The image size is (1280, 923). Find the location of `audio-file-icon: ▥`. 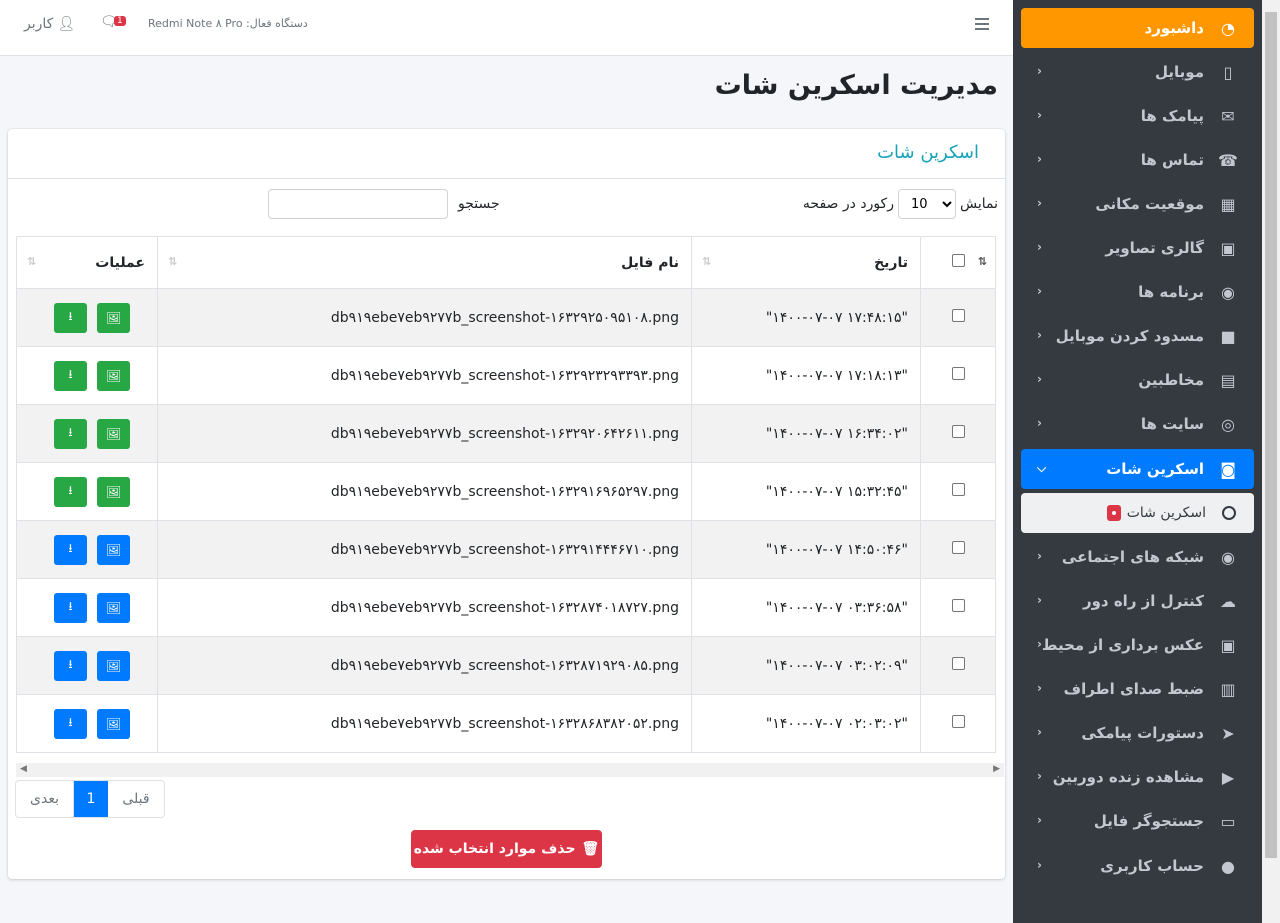

audio-file-icon: ▥ is located at coordinates (1228, 689).